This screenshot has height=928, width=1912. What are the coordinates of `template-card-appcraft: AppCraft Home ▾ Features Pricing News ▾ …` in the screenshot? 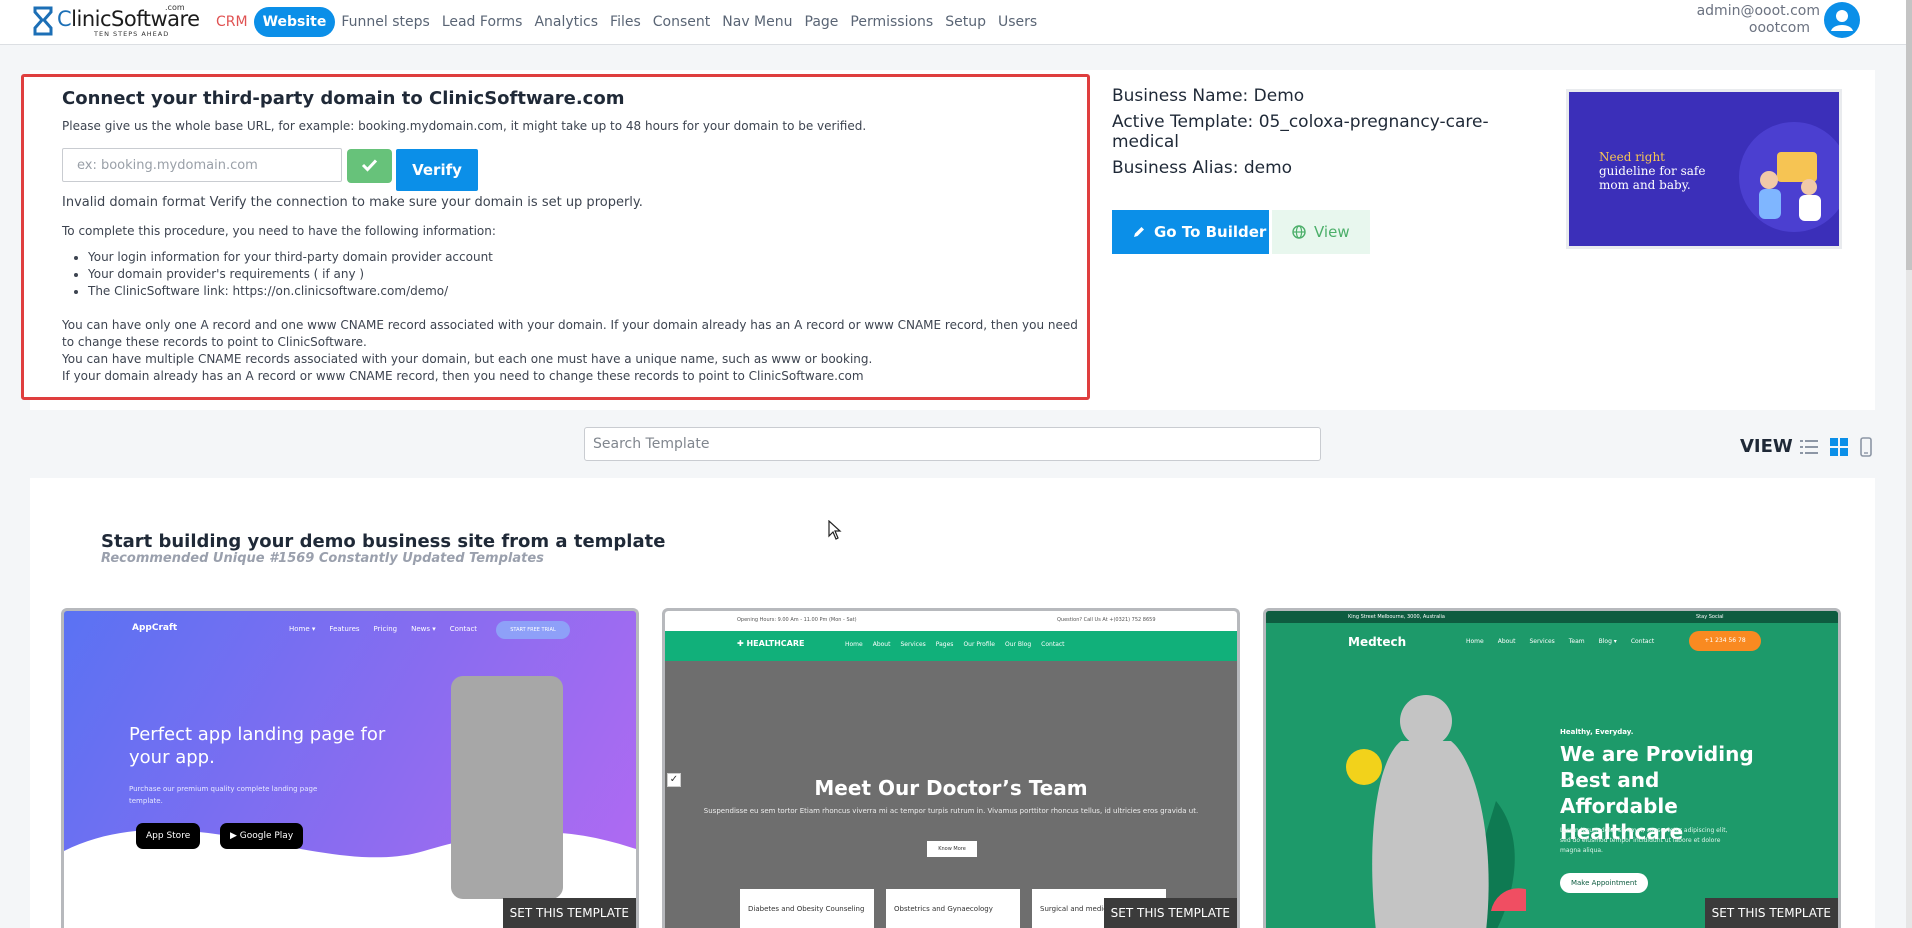 It's located at (350, 768).